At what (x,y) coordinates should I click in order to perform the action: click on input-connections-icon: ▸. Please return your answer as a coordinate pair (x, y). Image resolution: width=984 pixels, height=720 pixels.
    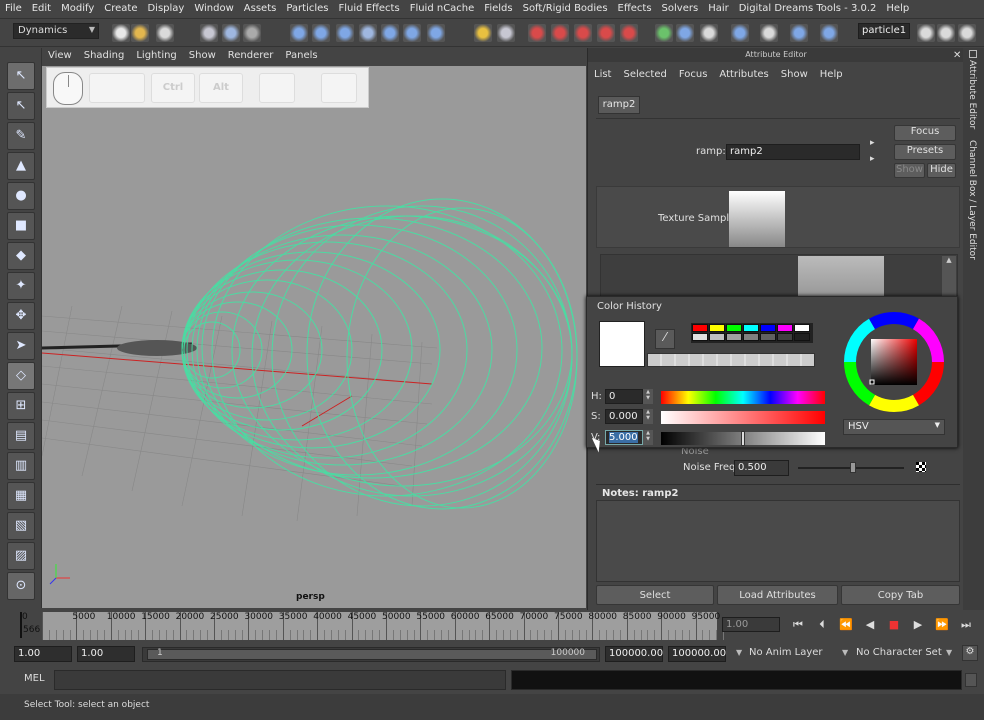
    Looking at the image, I should click on (872, 143).